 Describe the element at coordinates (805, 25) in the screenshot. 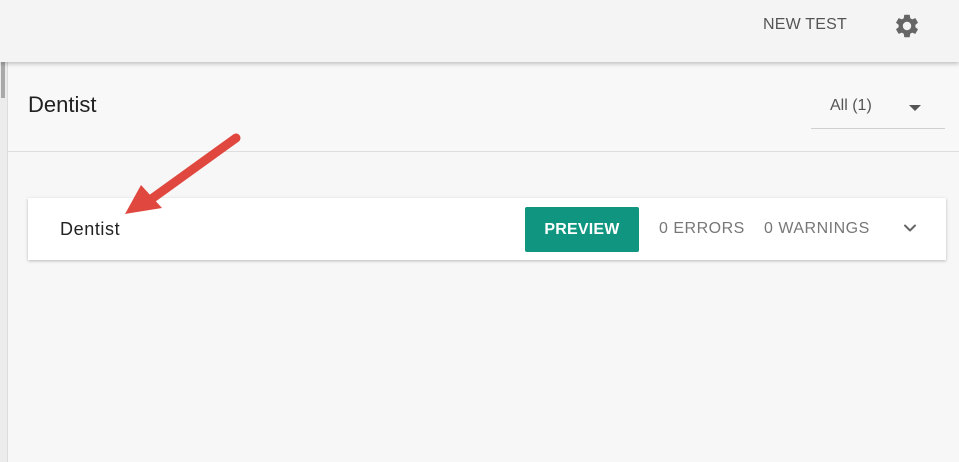

I see `new-test-button: NEW TEST` at that location.